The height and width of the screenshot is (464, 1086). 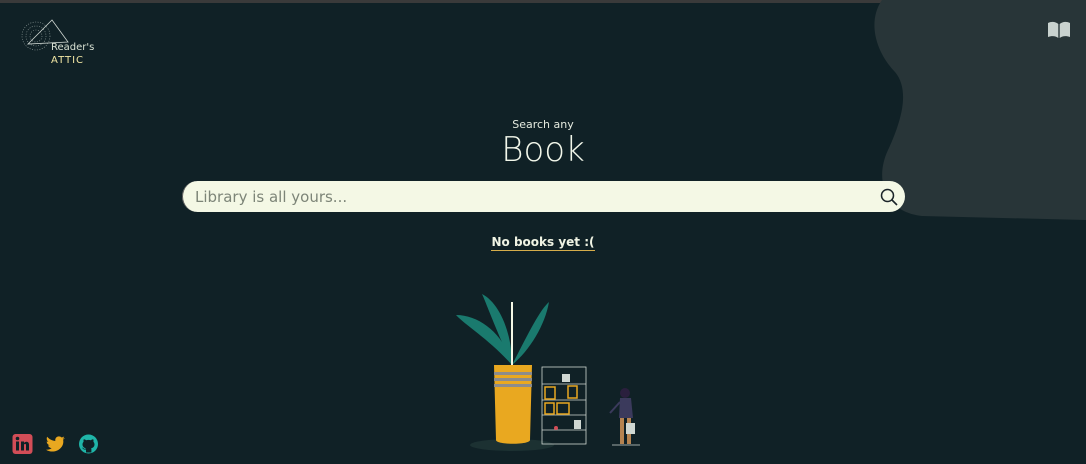 I want to click on book-icon, so click(x=1059, y=30).